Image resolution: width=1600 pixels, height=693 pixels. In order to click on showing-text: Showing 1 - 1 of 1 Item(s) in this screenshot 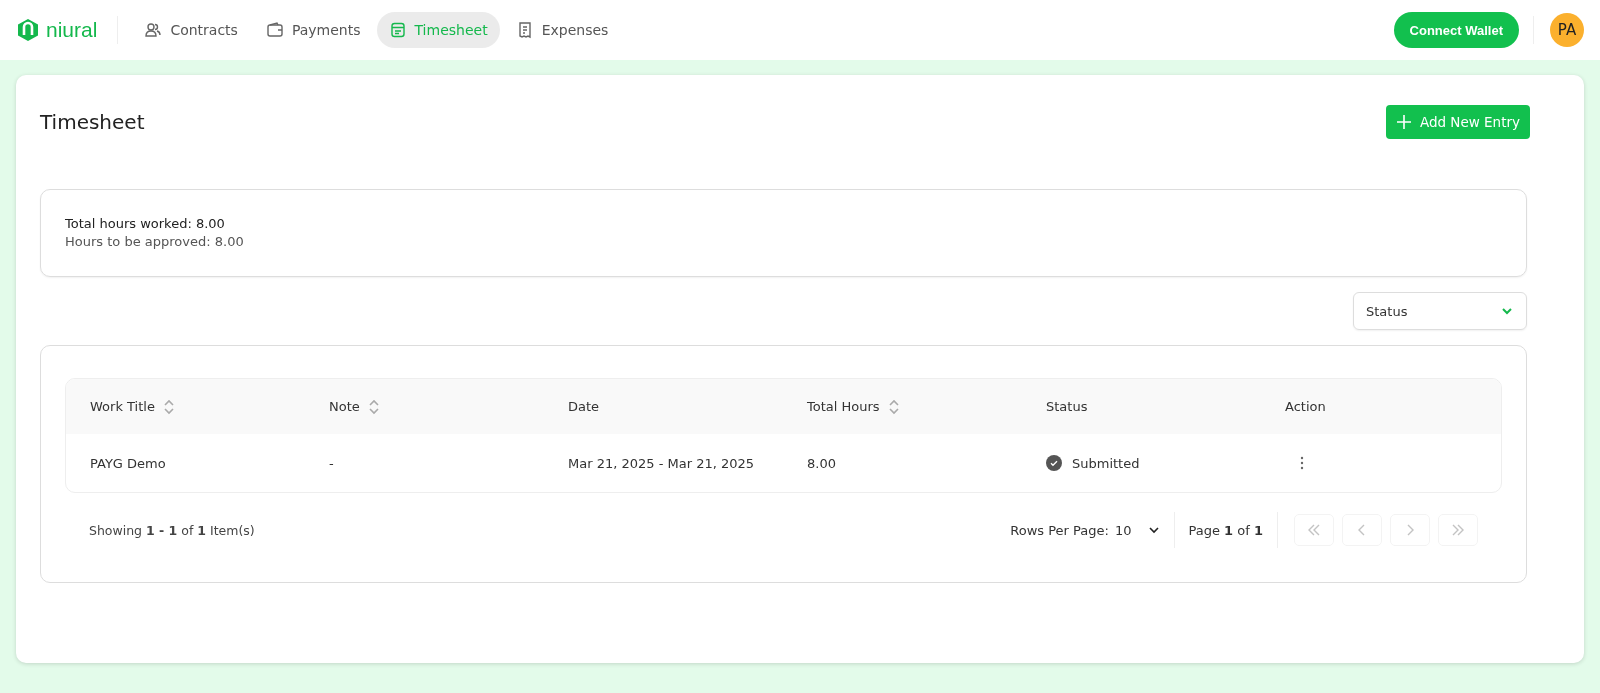, I will do `click(172, 530)`.